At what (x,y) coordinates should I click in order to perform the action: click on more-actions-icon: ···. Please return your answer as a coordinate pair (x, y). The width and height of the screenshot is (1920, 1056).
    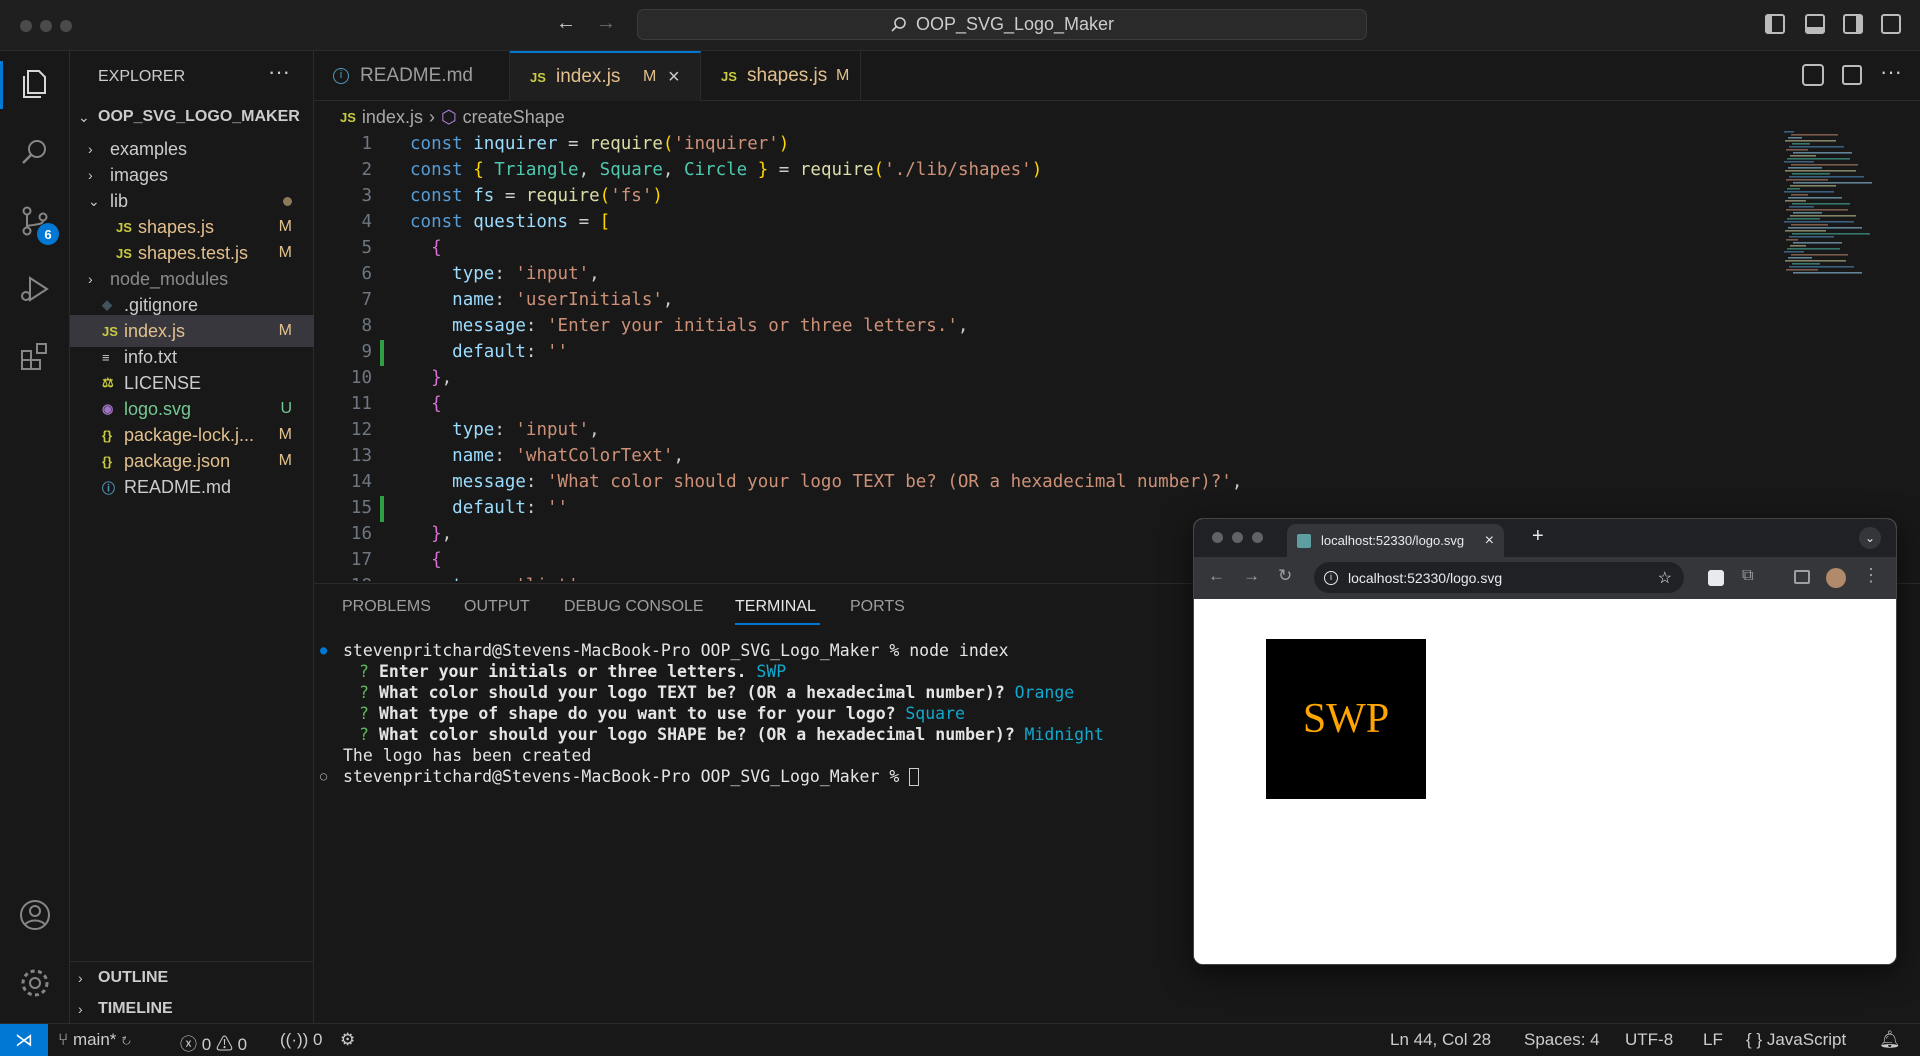
    Looking at the image, I should click on (1891, 72).